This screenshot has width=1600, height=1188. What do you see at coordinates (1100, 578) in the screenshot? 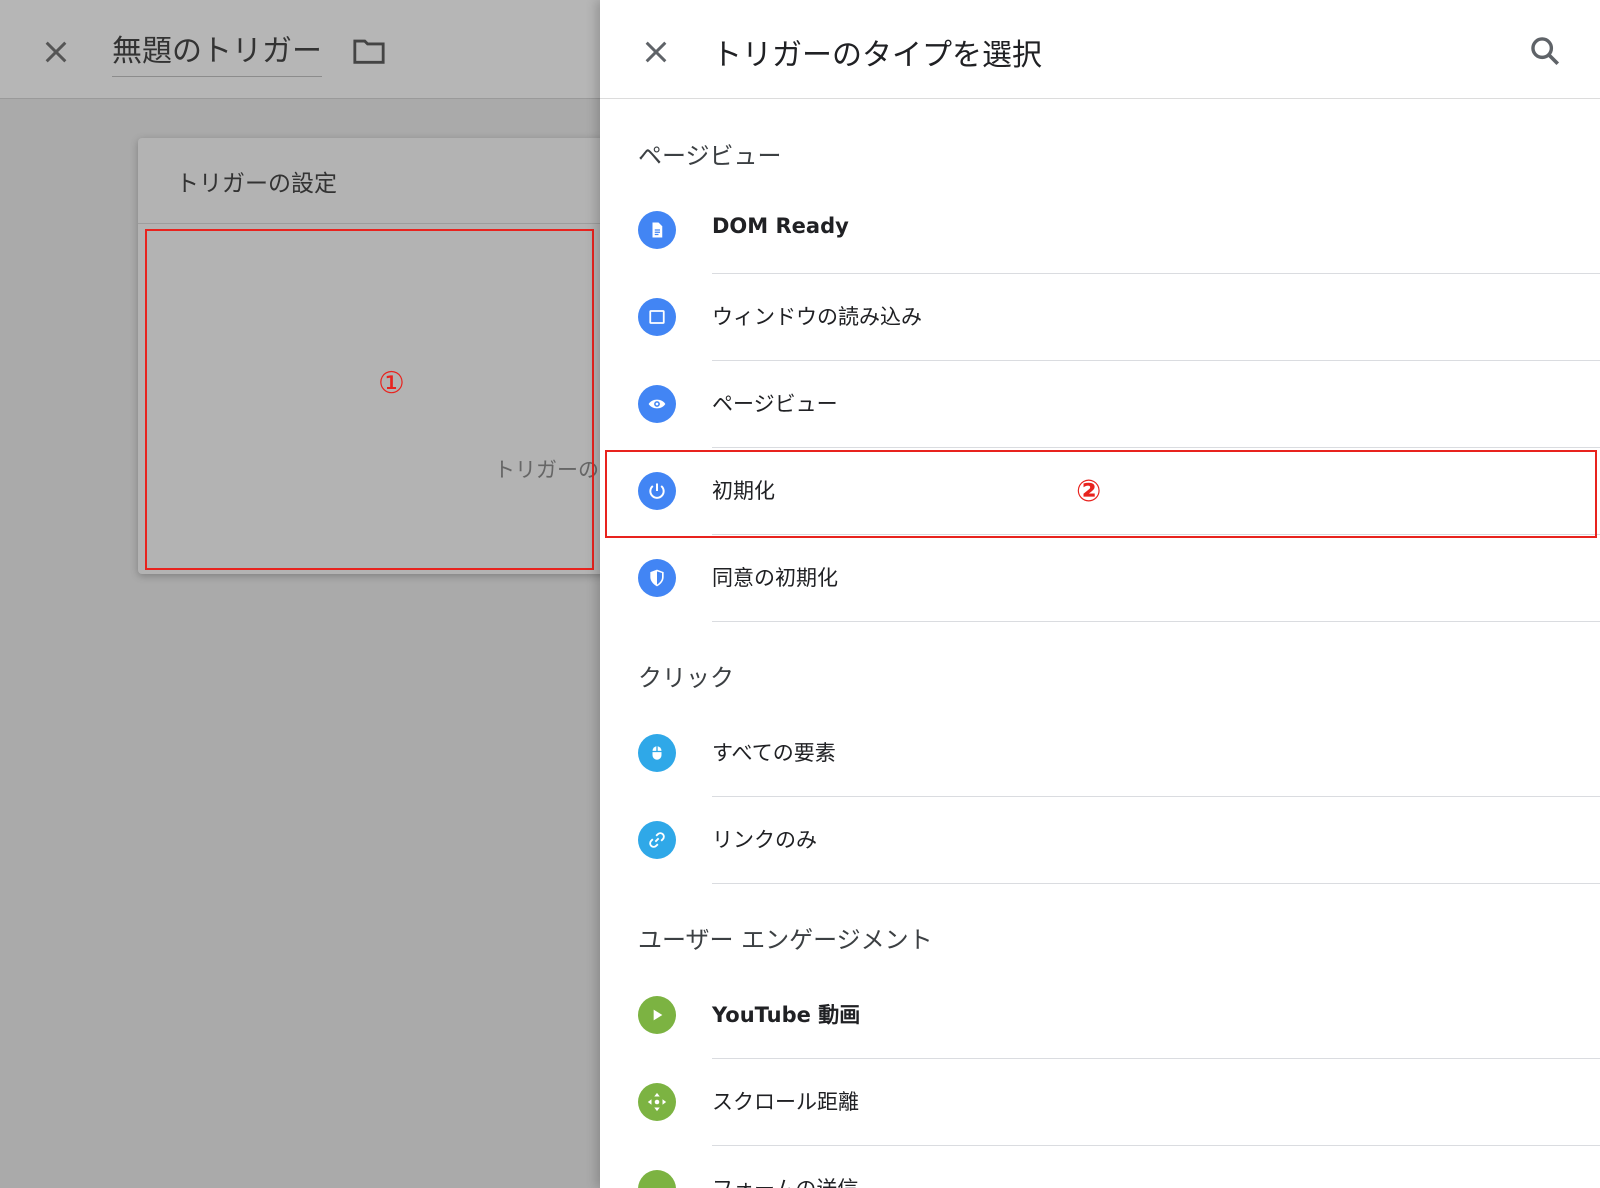
I see `trigger-item-consent-initialization: 同意の初期化` at bounding box center [1100, 578].